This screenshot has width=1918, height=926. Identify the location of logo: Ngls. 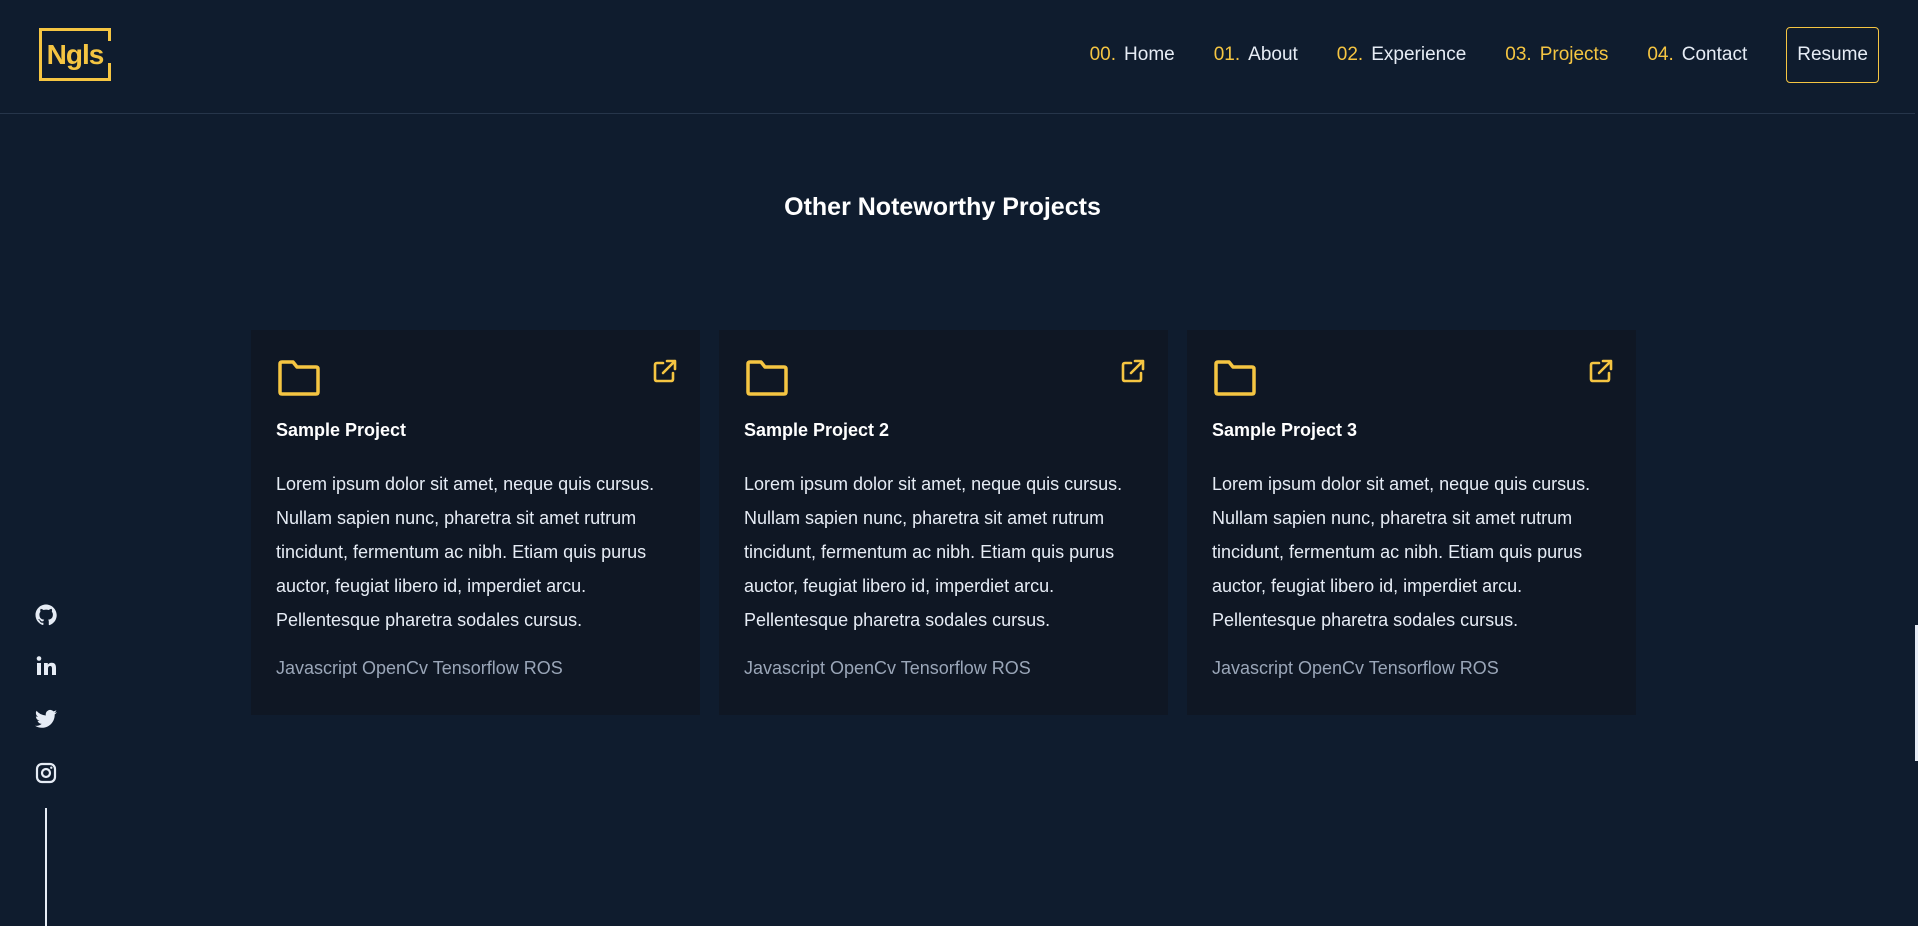
(75, 54).